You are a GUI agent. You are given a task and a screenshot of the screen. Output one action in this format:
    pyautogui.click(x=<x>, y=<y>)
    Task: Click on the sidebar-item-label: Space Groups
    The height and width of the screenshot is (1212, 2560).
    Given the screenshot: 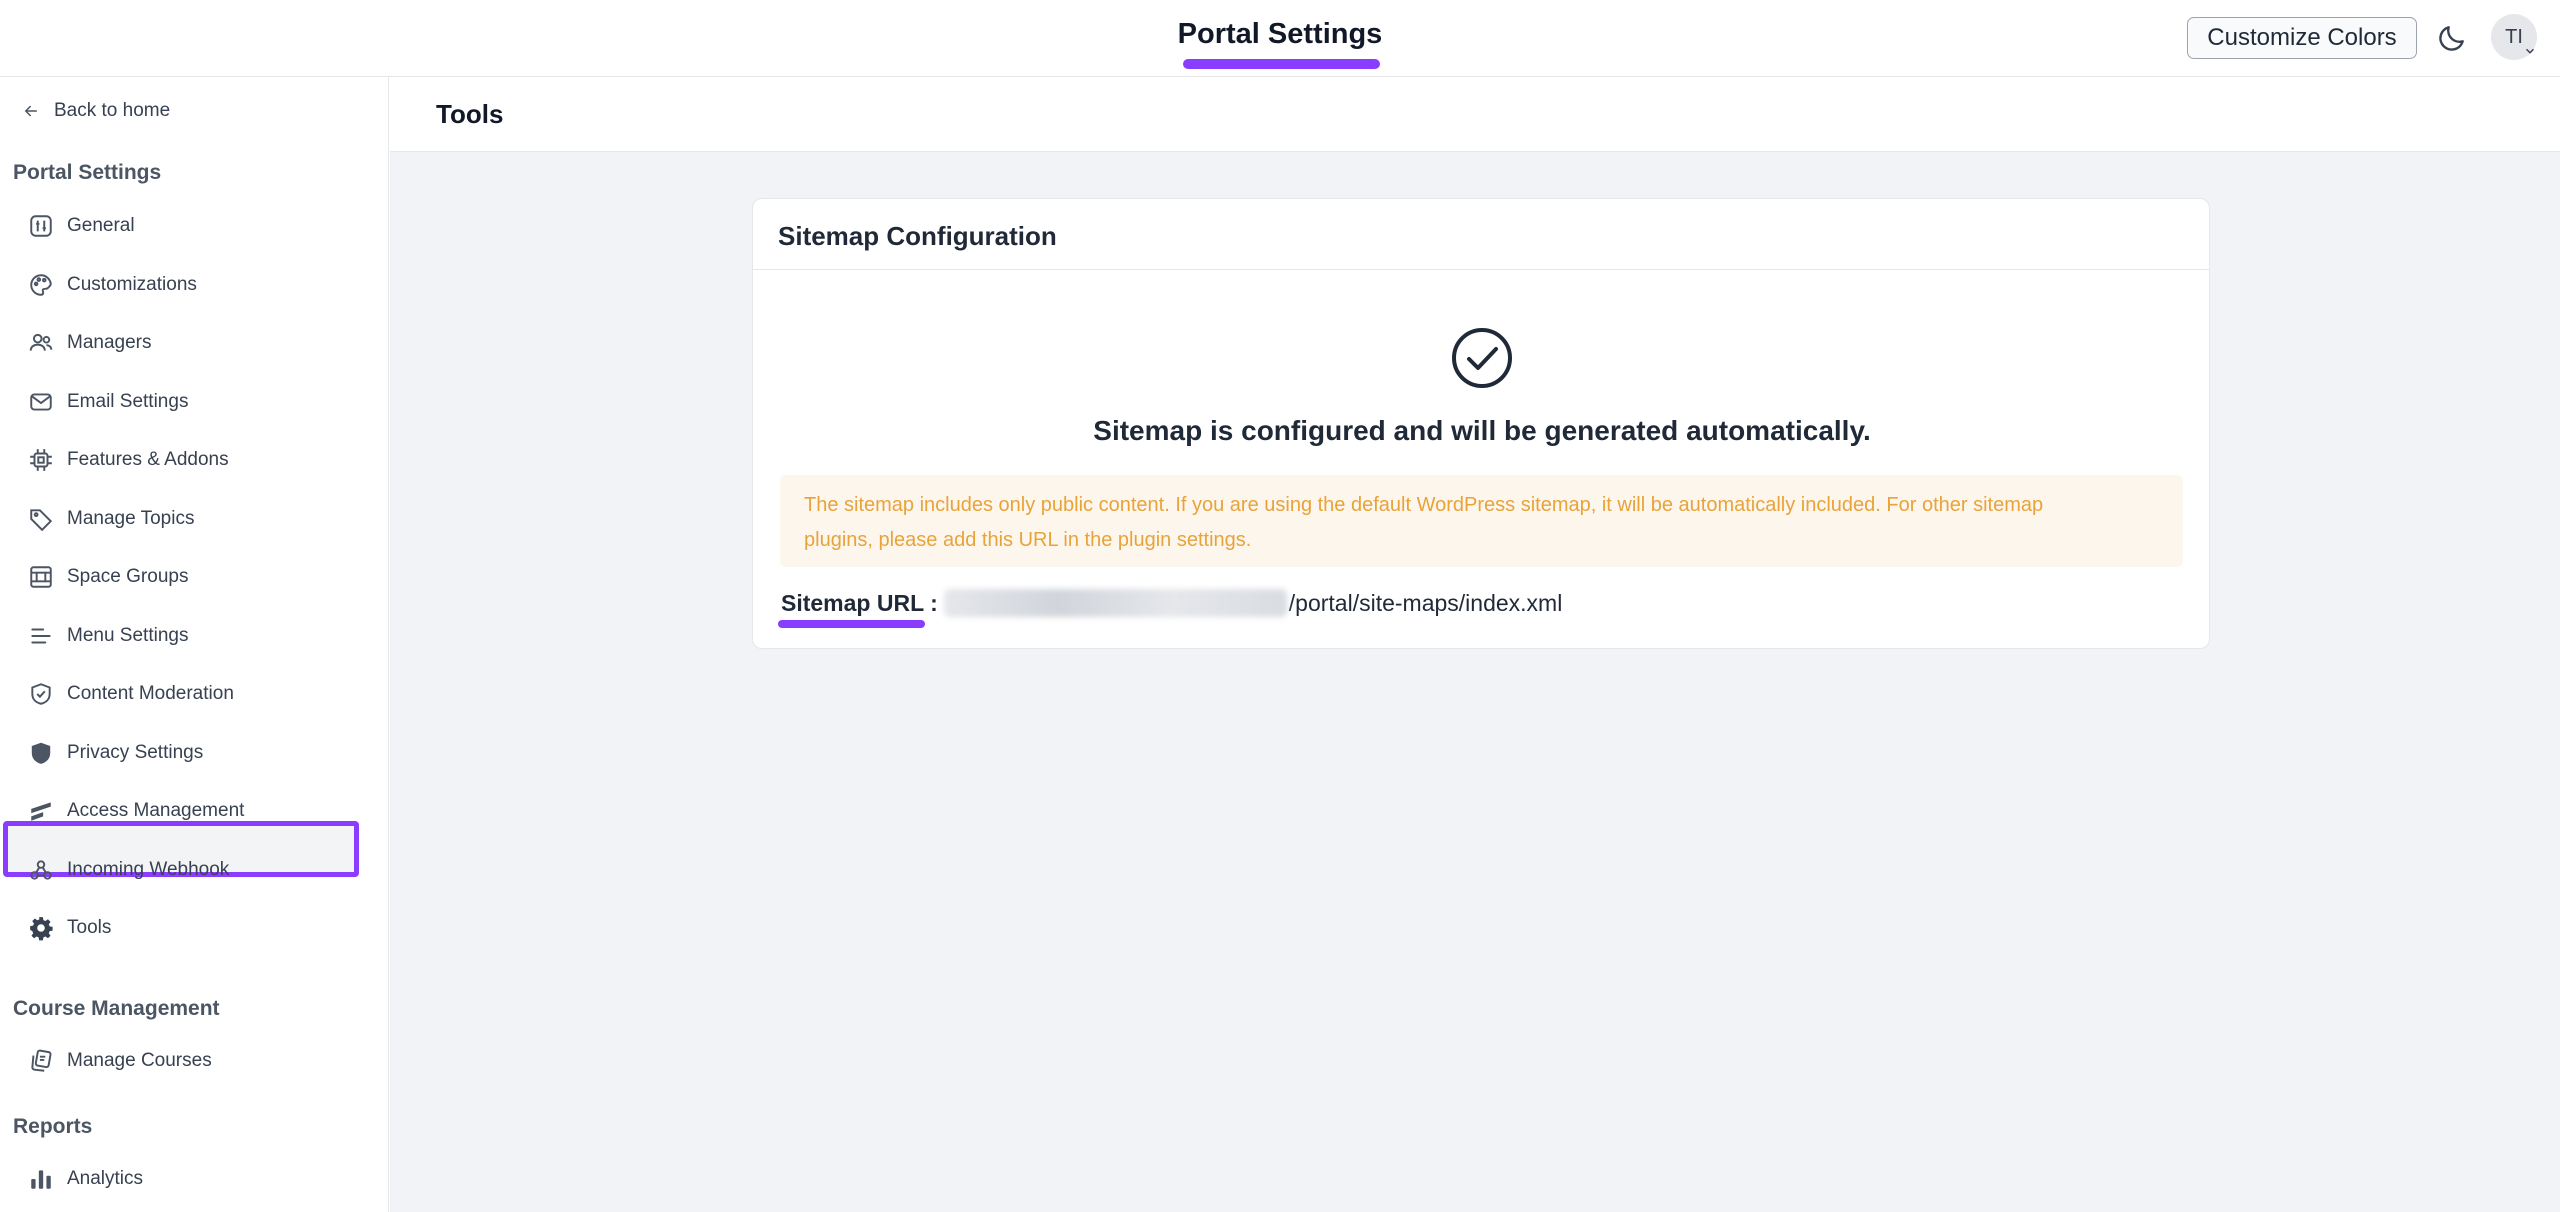 What is the action you would take?
    pyautogui.click(x=128, y=576)
    